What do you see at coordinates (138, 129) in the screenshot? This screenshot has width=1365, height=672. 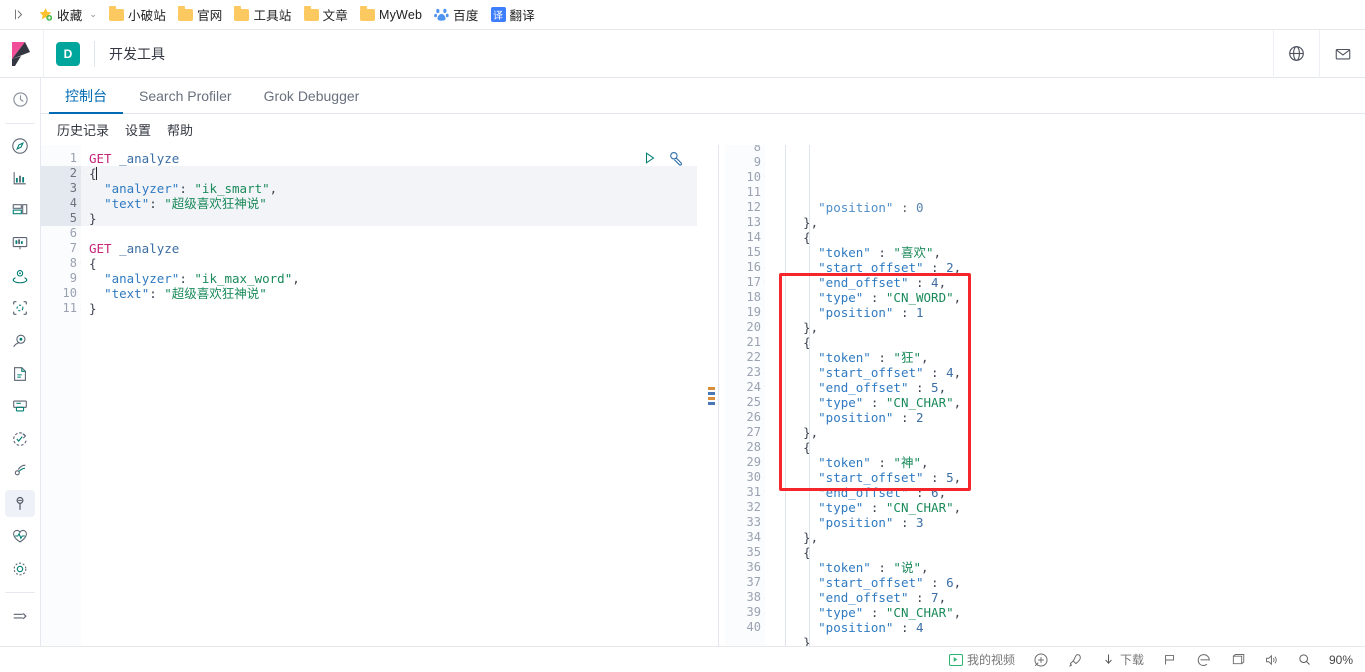 I see `subtab-settings: 设置` at bounding box center [138, 129].